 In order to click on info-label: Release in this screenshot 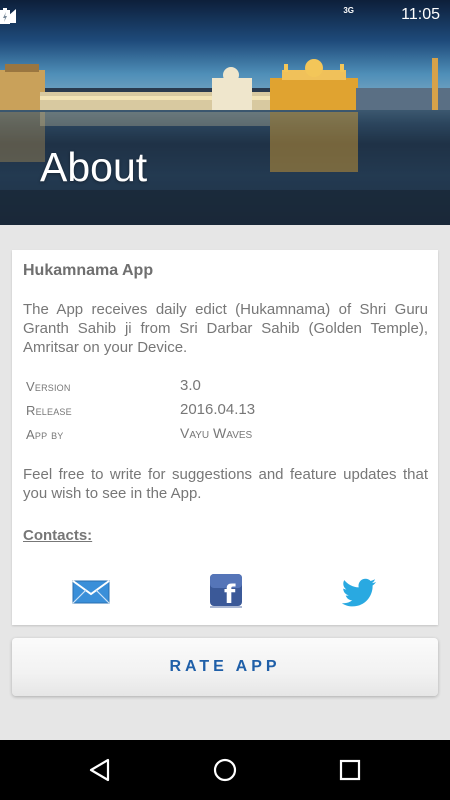, I will do `click(49, 410)`.